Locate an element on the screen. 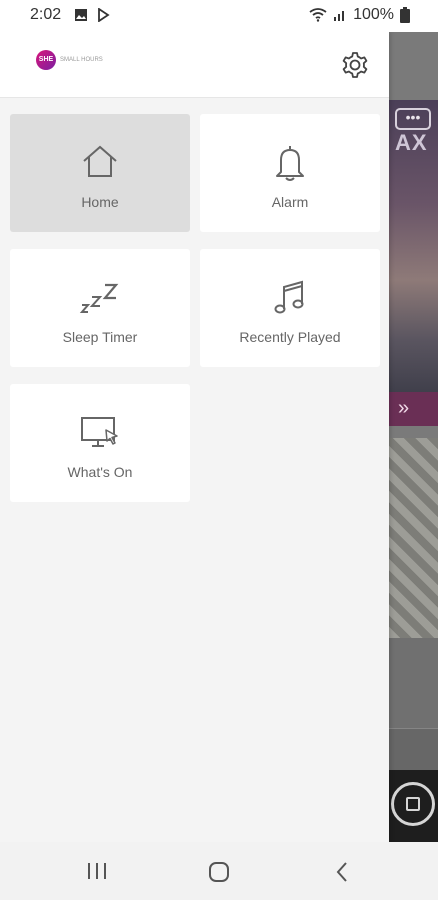 This screenshot has height=900, width=438. background-hero-image: ••• AX is located at coordinates (413, 250).